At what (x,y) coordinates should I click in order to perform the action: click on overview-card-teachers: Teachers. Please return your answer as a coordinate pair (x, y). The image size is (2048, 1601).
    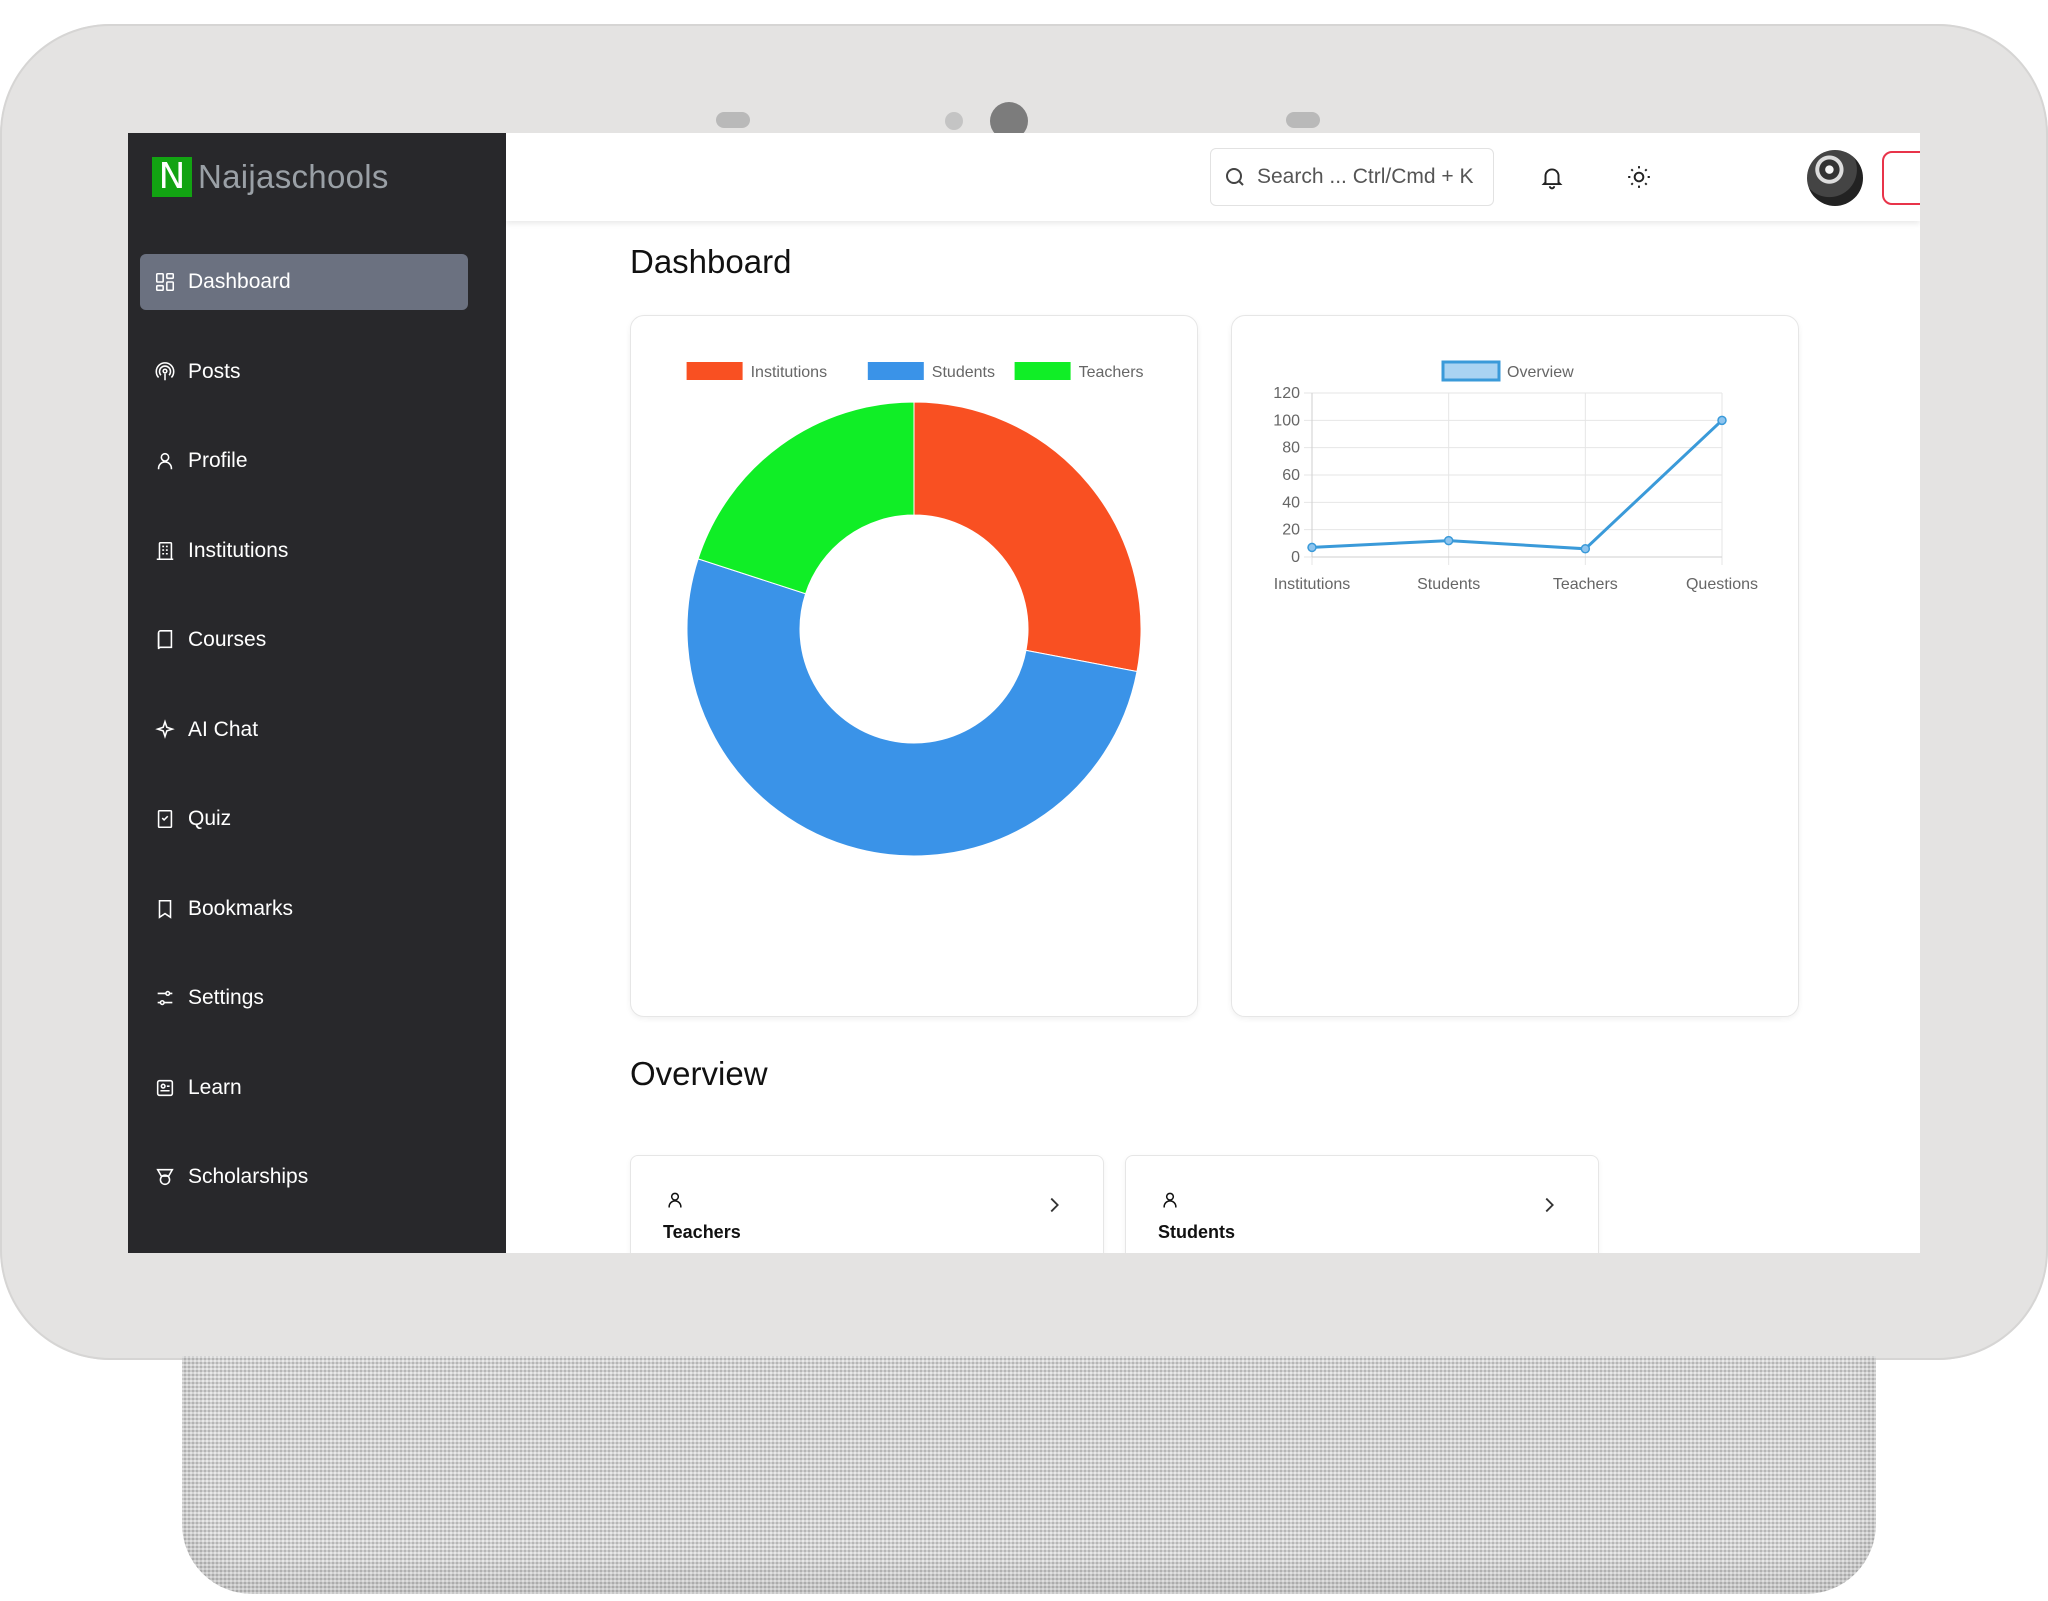
    Looking at the image, I should click on (867, 1204).